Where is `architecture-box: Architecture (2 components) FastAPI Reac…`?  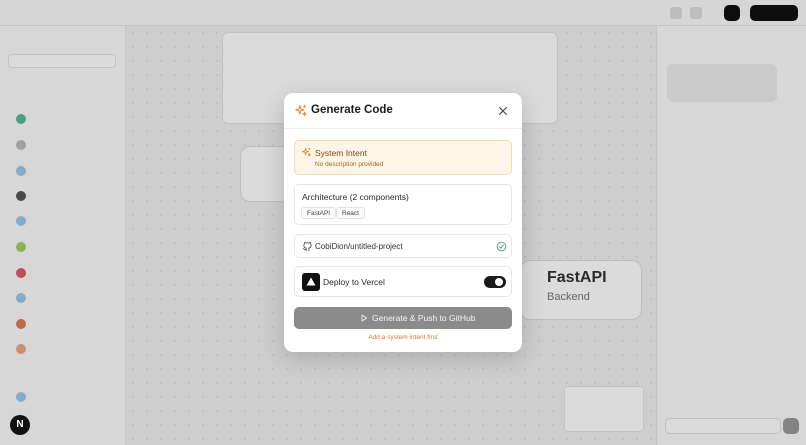 architecture-box: Architecture (2 components) FastAPI Reac… is located at coordinates (403, 204).